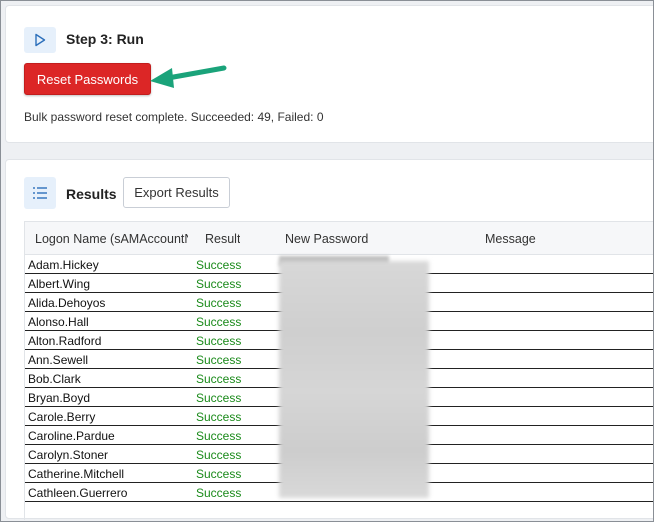 This screenshot has width=654, height=522. What do you see at coordinates (59, 398) in the screenshot?
I see `logon-name-cell: Bryan.Boyd` at bounding box center [59, 398].